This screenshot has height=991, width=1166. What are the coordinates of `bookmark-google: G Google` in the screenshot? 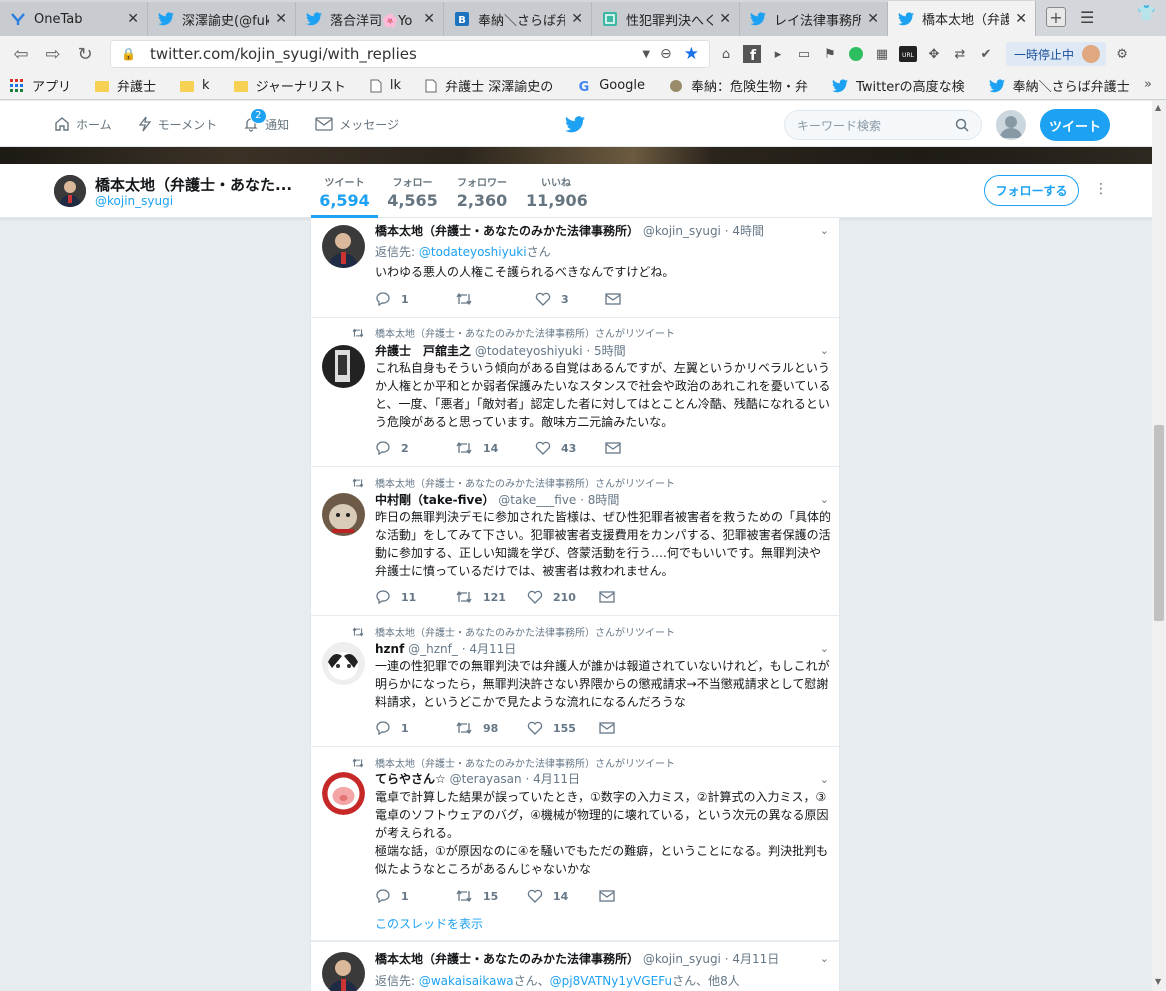 It's located at (611, 85).